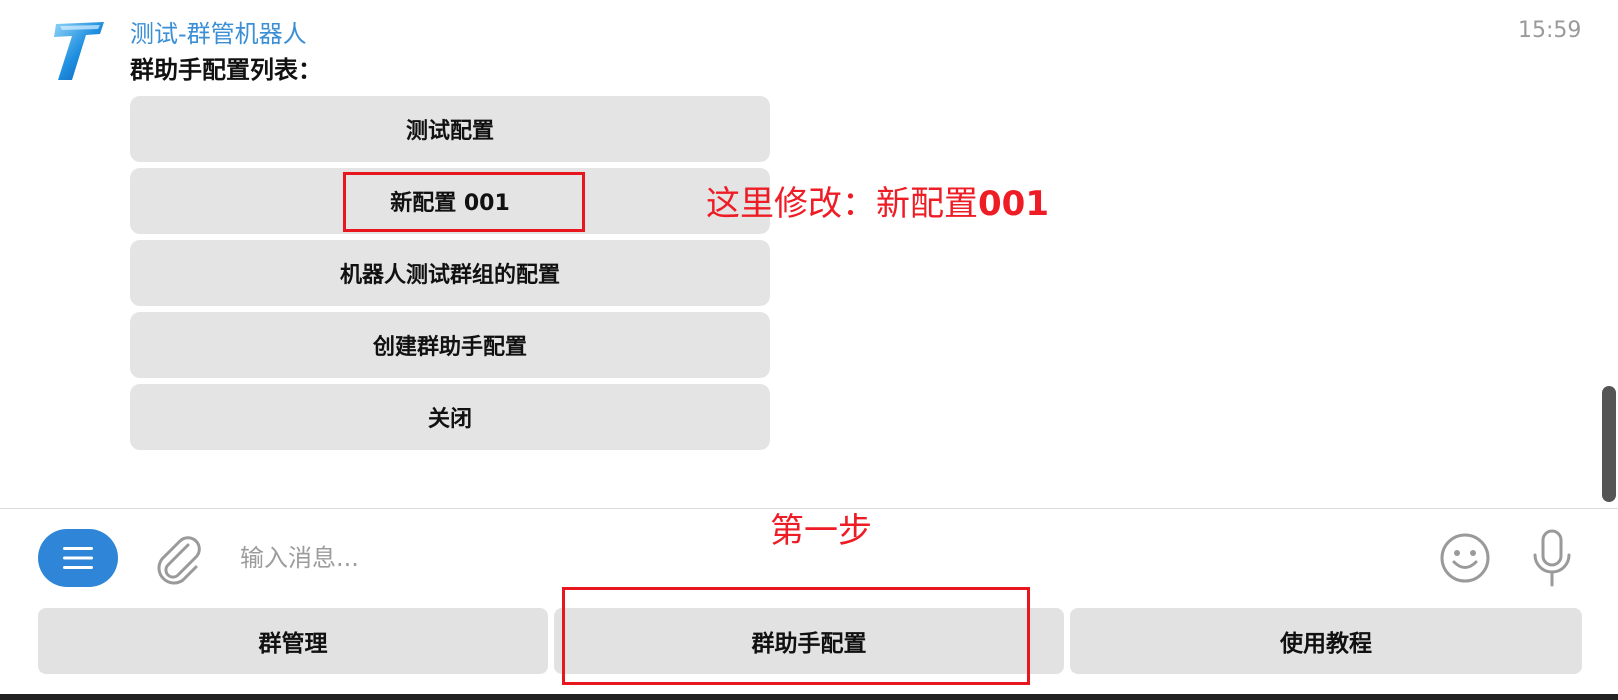  I want to click on microphone-icon, so click(1552, 558).